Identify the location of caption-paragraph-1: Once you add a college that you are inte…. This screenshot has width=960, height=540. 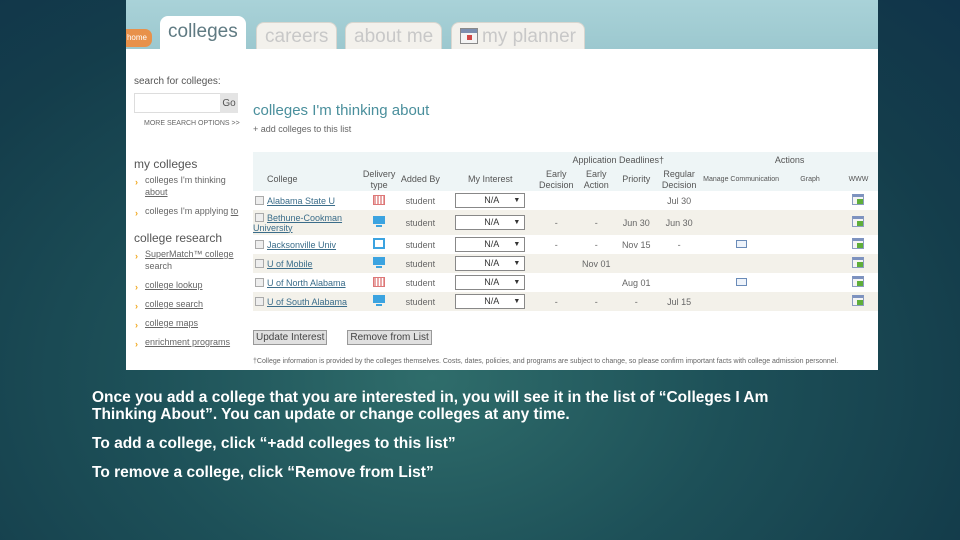
(430, 406).